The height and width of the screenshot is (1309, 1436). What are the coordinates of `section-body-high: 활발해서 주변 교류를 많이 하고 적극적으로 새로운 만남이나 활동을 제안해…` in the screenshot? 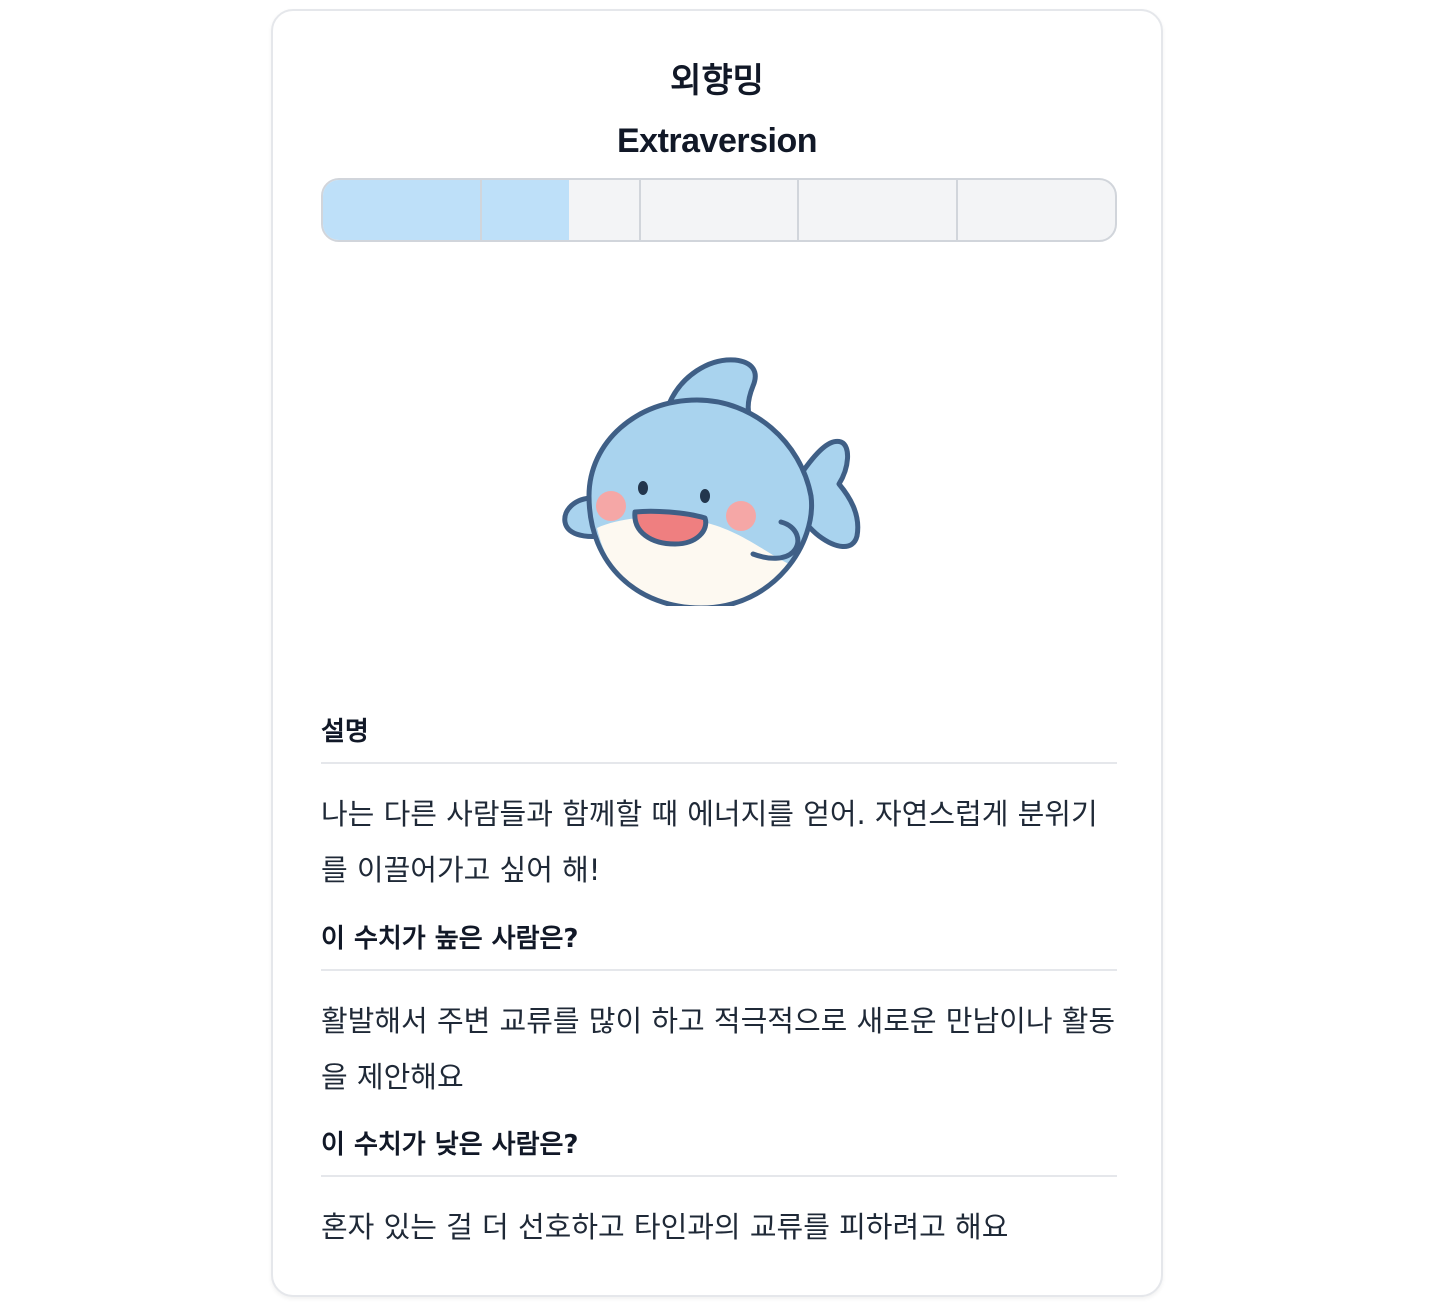 It's located at (718, 1049).